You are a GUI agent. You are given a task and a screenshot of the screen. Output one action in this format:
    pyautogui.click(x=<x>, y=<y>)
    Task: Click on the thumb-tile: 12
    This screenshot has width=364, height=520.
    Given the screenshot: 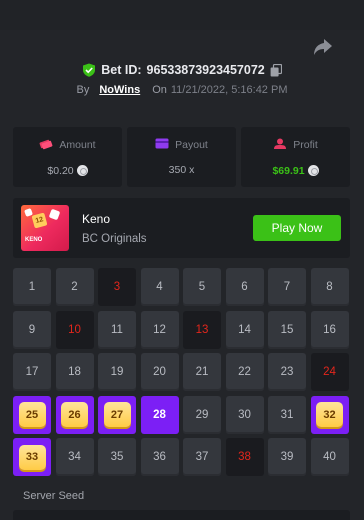 What is the action you would take?
    pyautogui.click(x=39, y=220)
    